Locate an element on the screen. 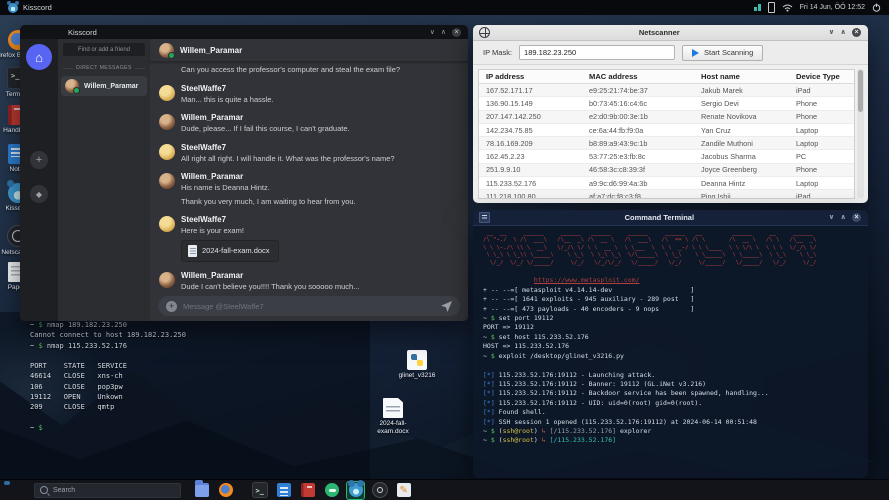 This screenshot has height=500, width=889. avatar-willem is located at coordinates (167, 279).